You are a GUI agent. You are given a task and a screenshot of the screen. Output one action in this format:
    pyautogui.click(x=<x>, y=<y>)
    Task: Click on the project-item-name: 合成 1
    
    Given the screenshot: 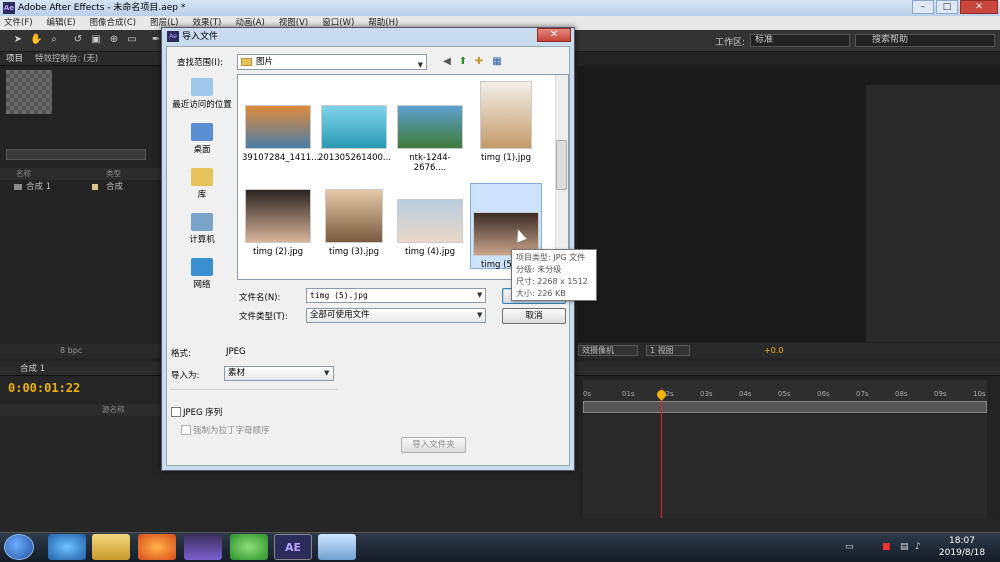 What is the action you would take?
    pyautogui.click(x=39, y=187)
    